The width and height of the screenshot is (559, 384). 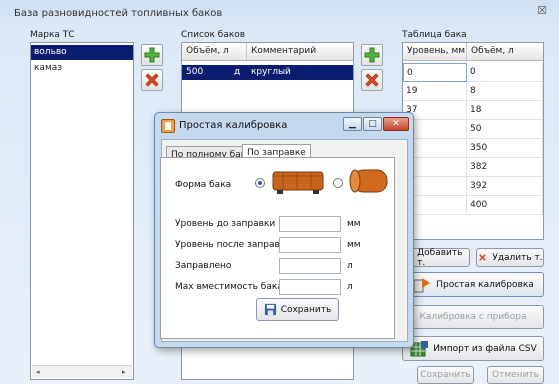 What do you see at coordinates (434, 35) in the screenshot?
I see `table-label: Таблица бака` at bounding box center [434, 35].